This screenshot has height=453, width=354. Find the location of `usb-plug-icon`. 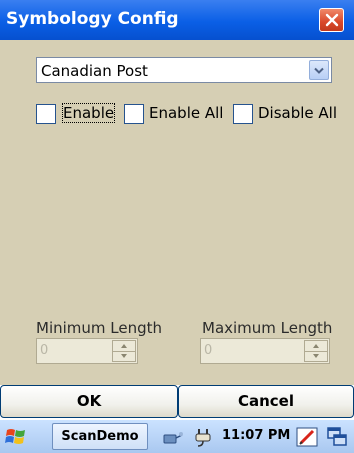

usb-plug-icon is located at coordinates (203, 437).